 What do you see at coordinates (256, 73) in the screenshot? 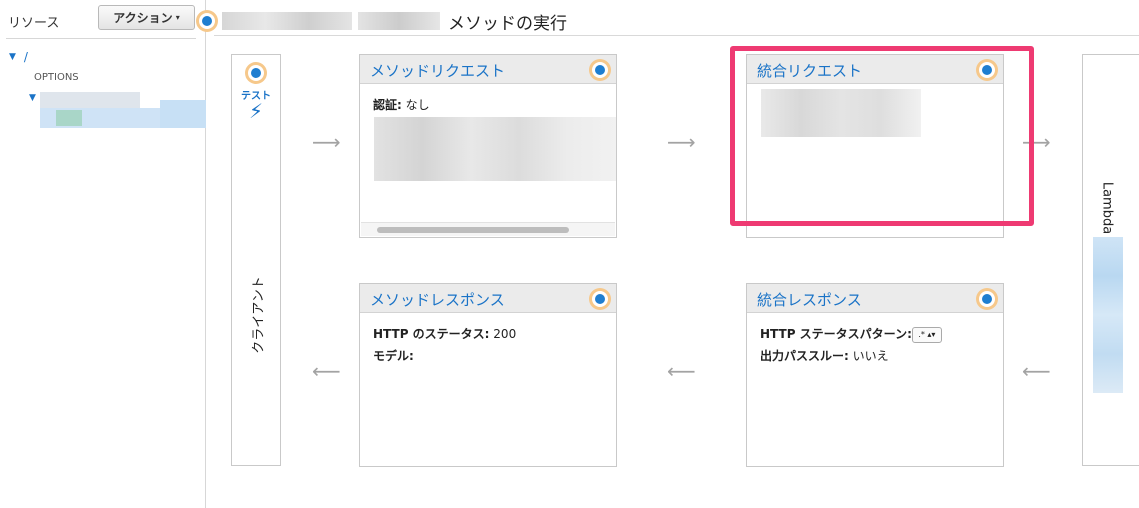
I see `client-dot-icon` at bounding box center [256, 73].